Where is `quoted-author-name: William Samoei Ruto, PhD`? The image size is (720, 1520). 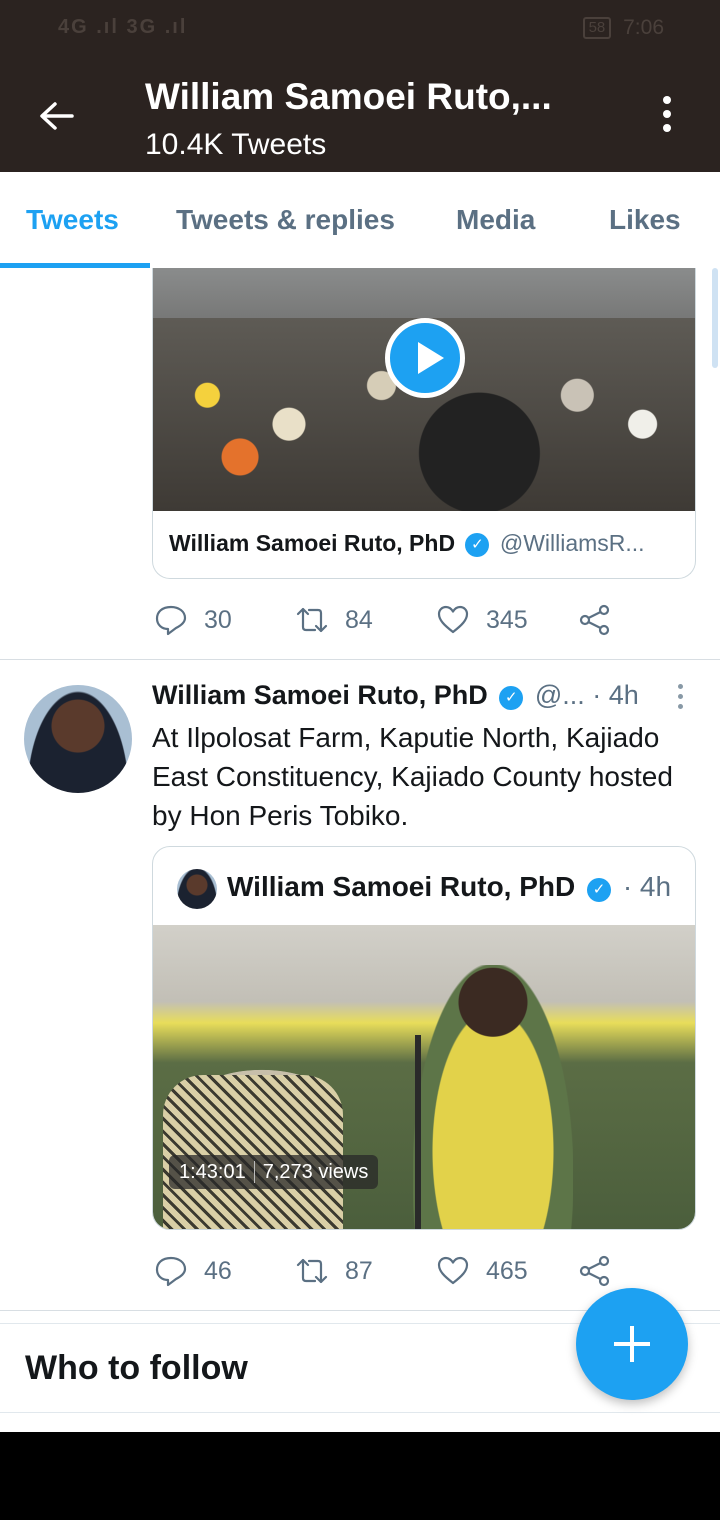 quoted-author-name: William Samoei Ruto, PhD is located at coordinates (401, 886).